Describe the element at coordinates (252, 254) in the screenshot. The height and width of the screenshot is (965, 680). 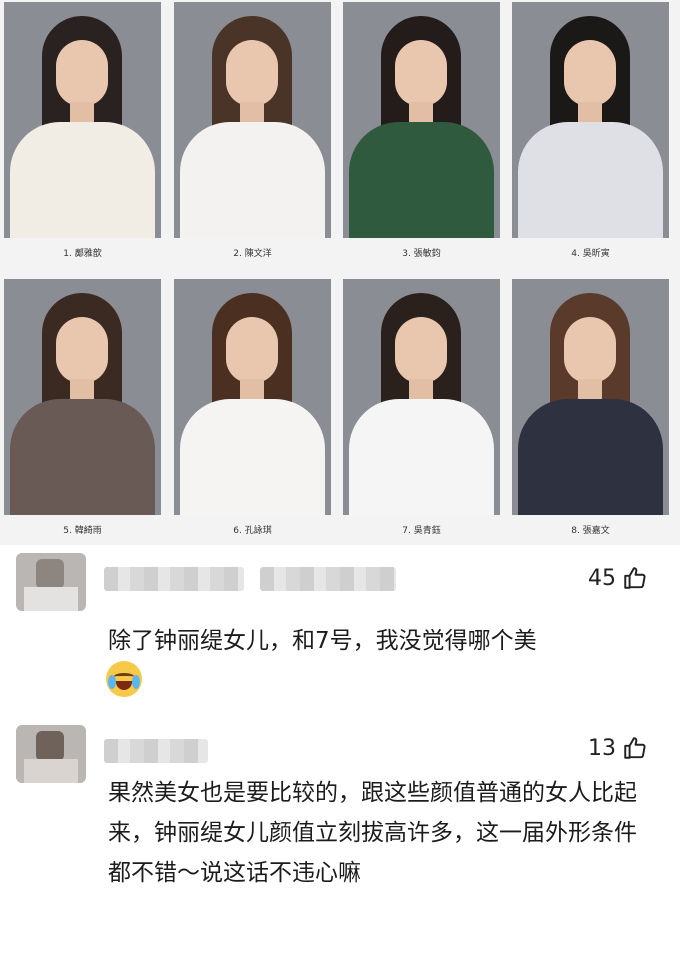
I see `contestant-caption: 2. 陳文洋` at that location.